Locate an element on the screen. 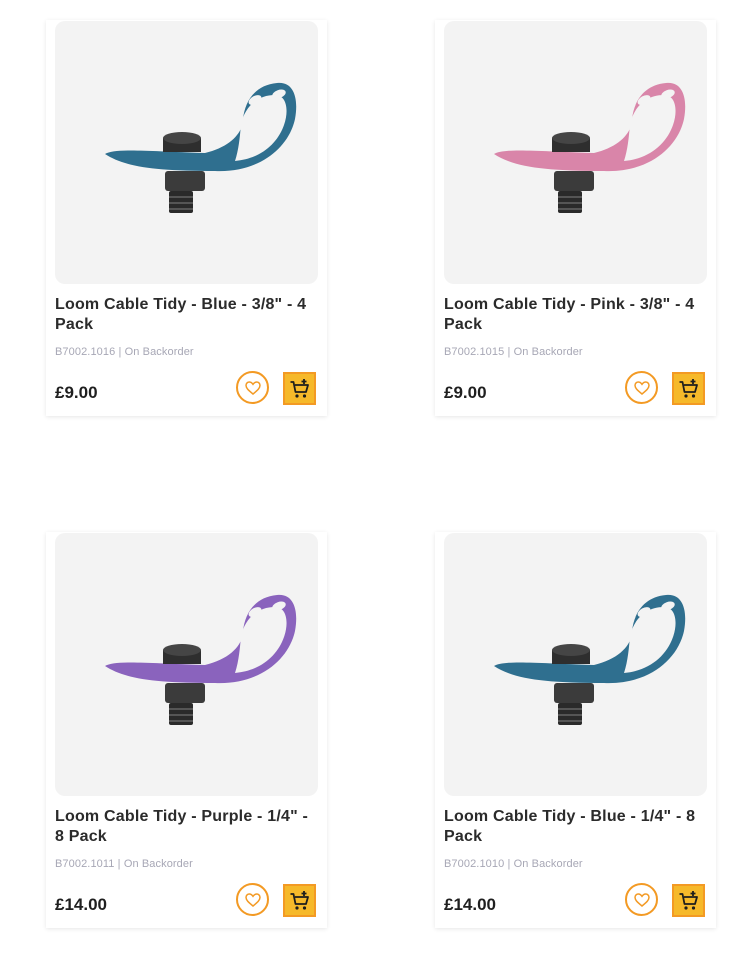 Image resolution: width=740 pixels, height=966 pixels. product-sku: B7002.1015 is located at coordinates (474, 352).